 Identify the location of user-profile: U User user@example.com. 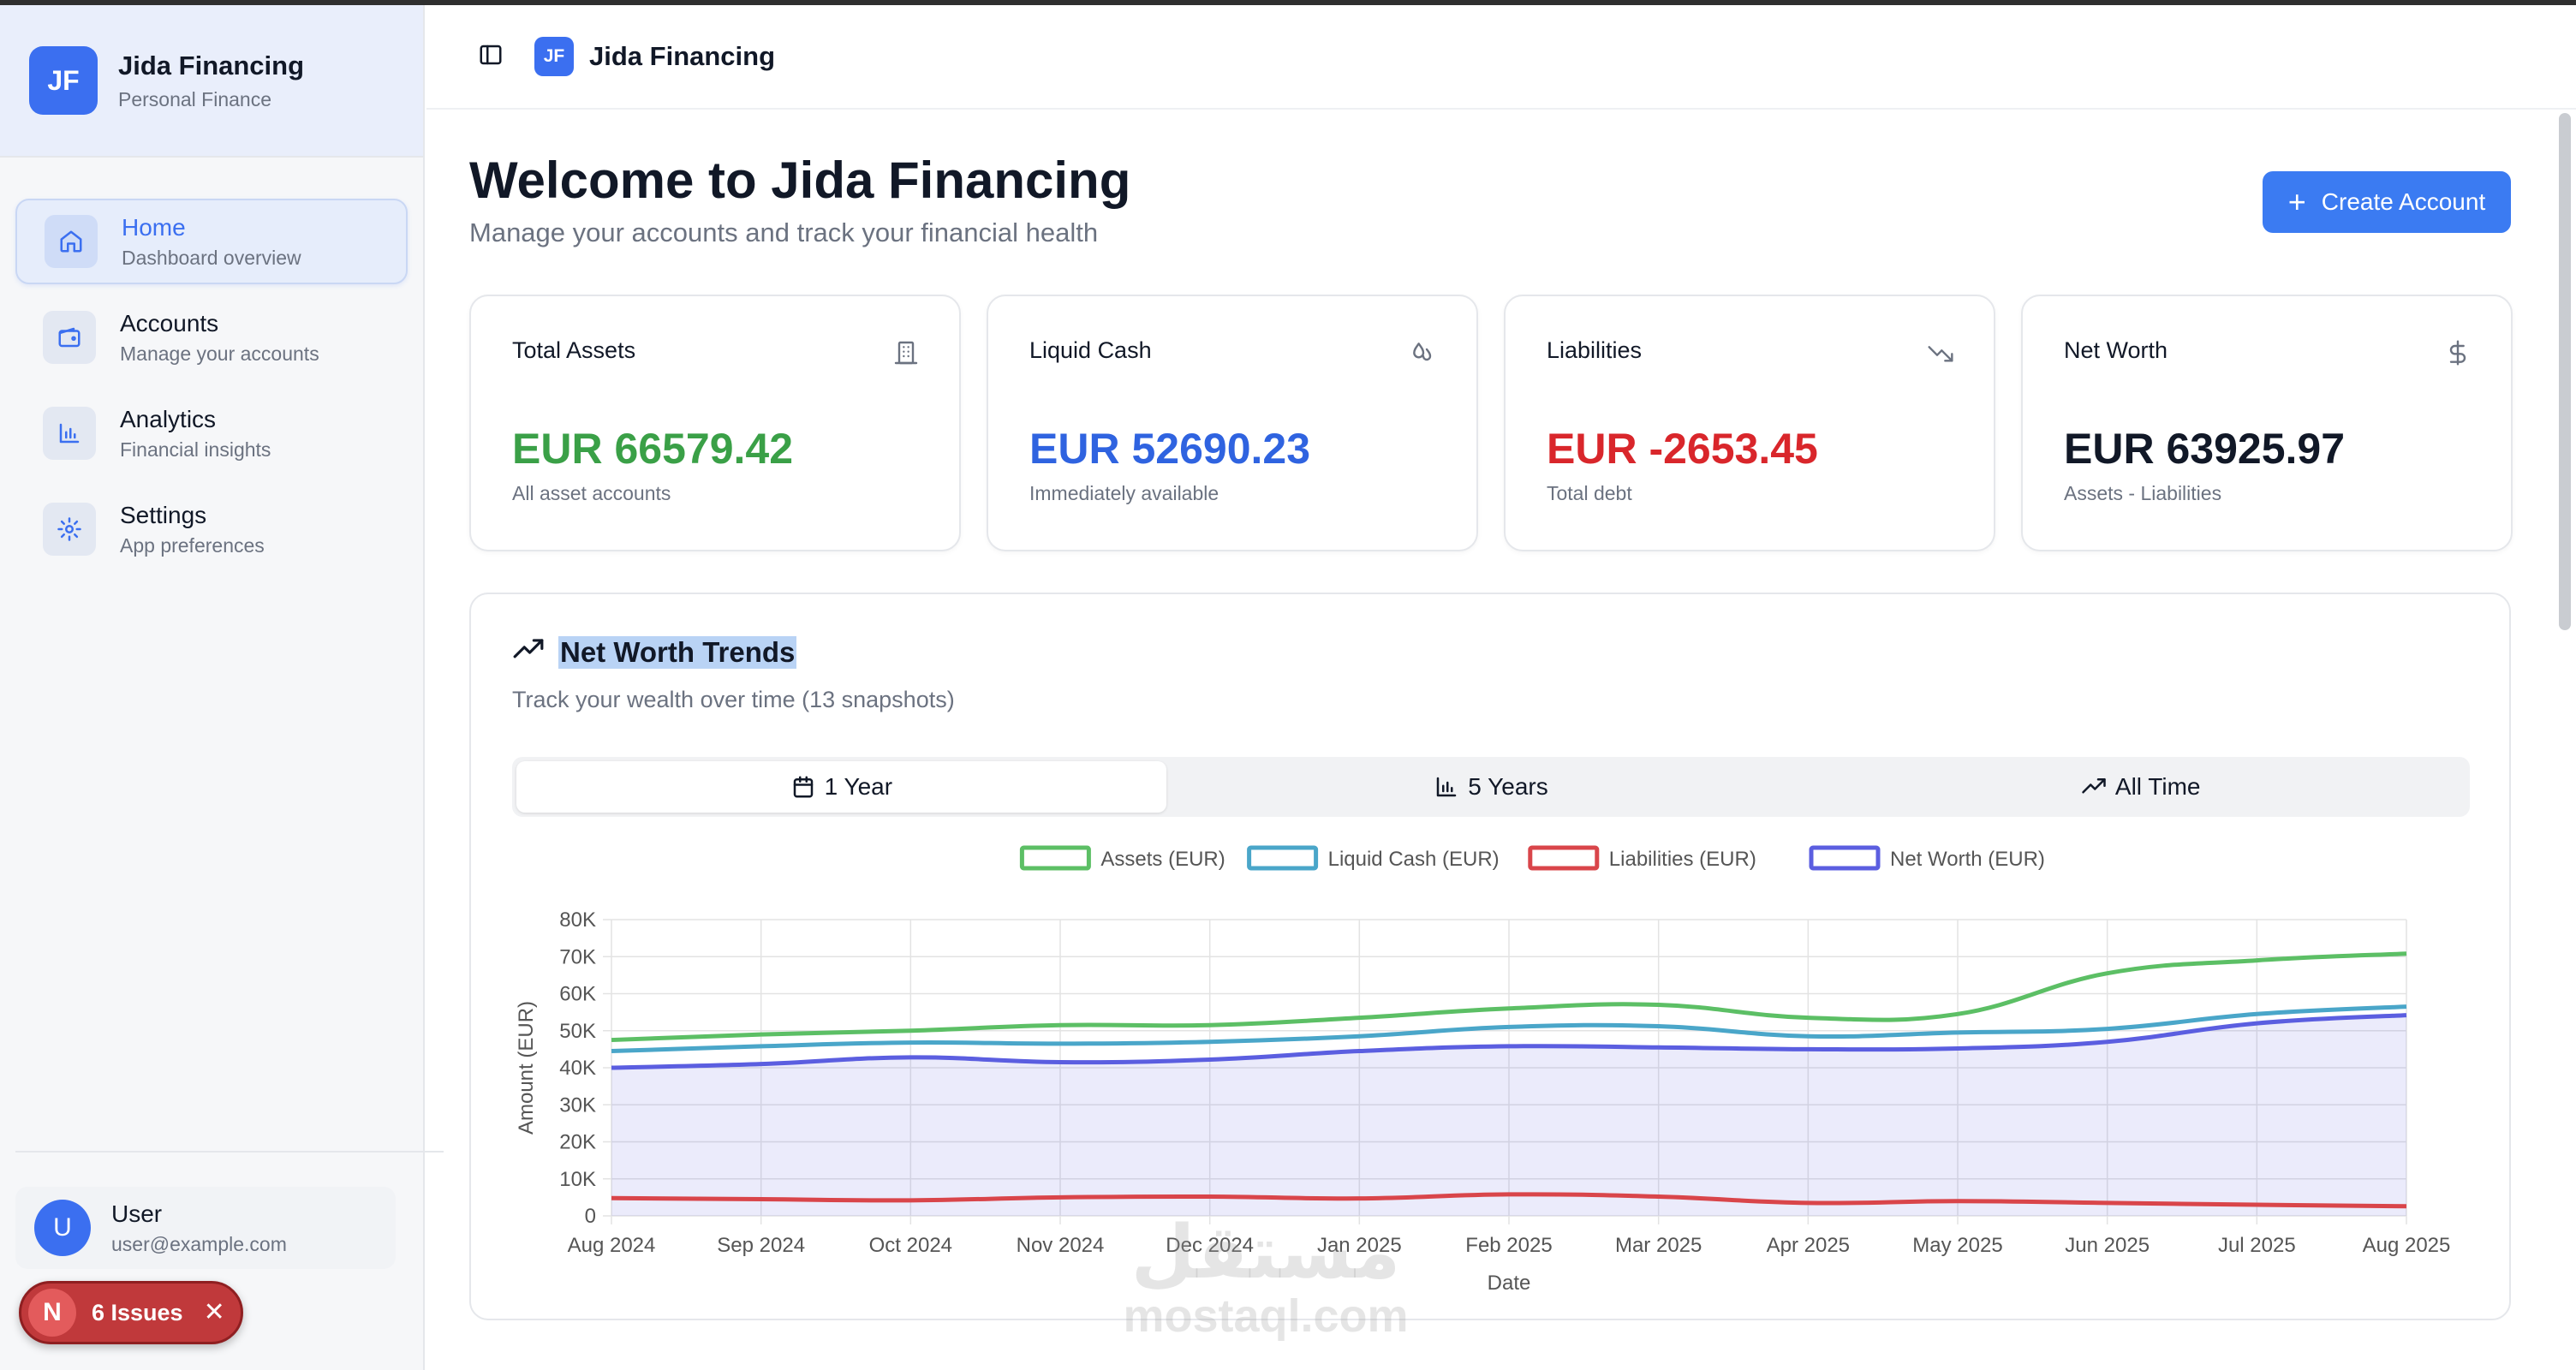
(205, 1228).